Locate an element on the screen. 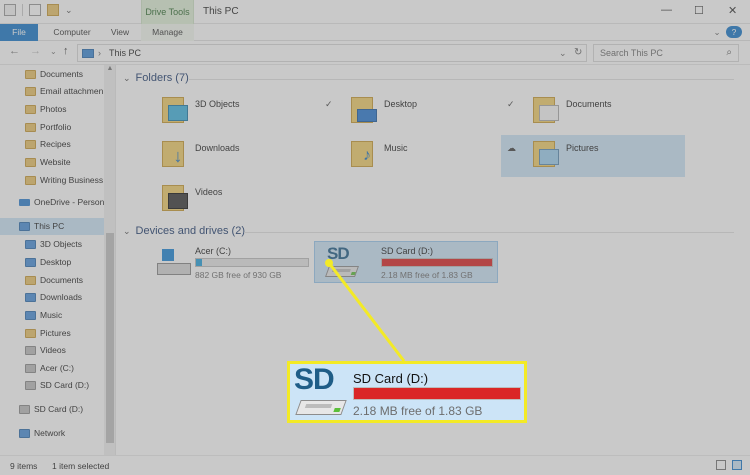 The image size is (750, 475). section-divider is located at coordinates (461, 79).